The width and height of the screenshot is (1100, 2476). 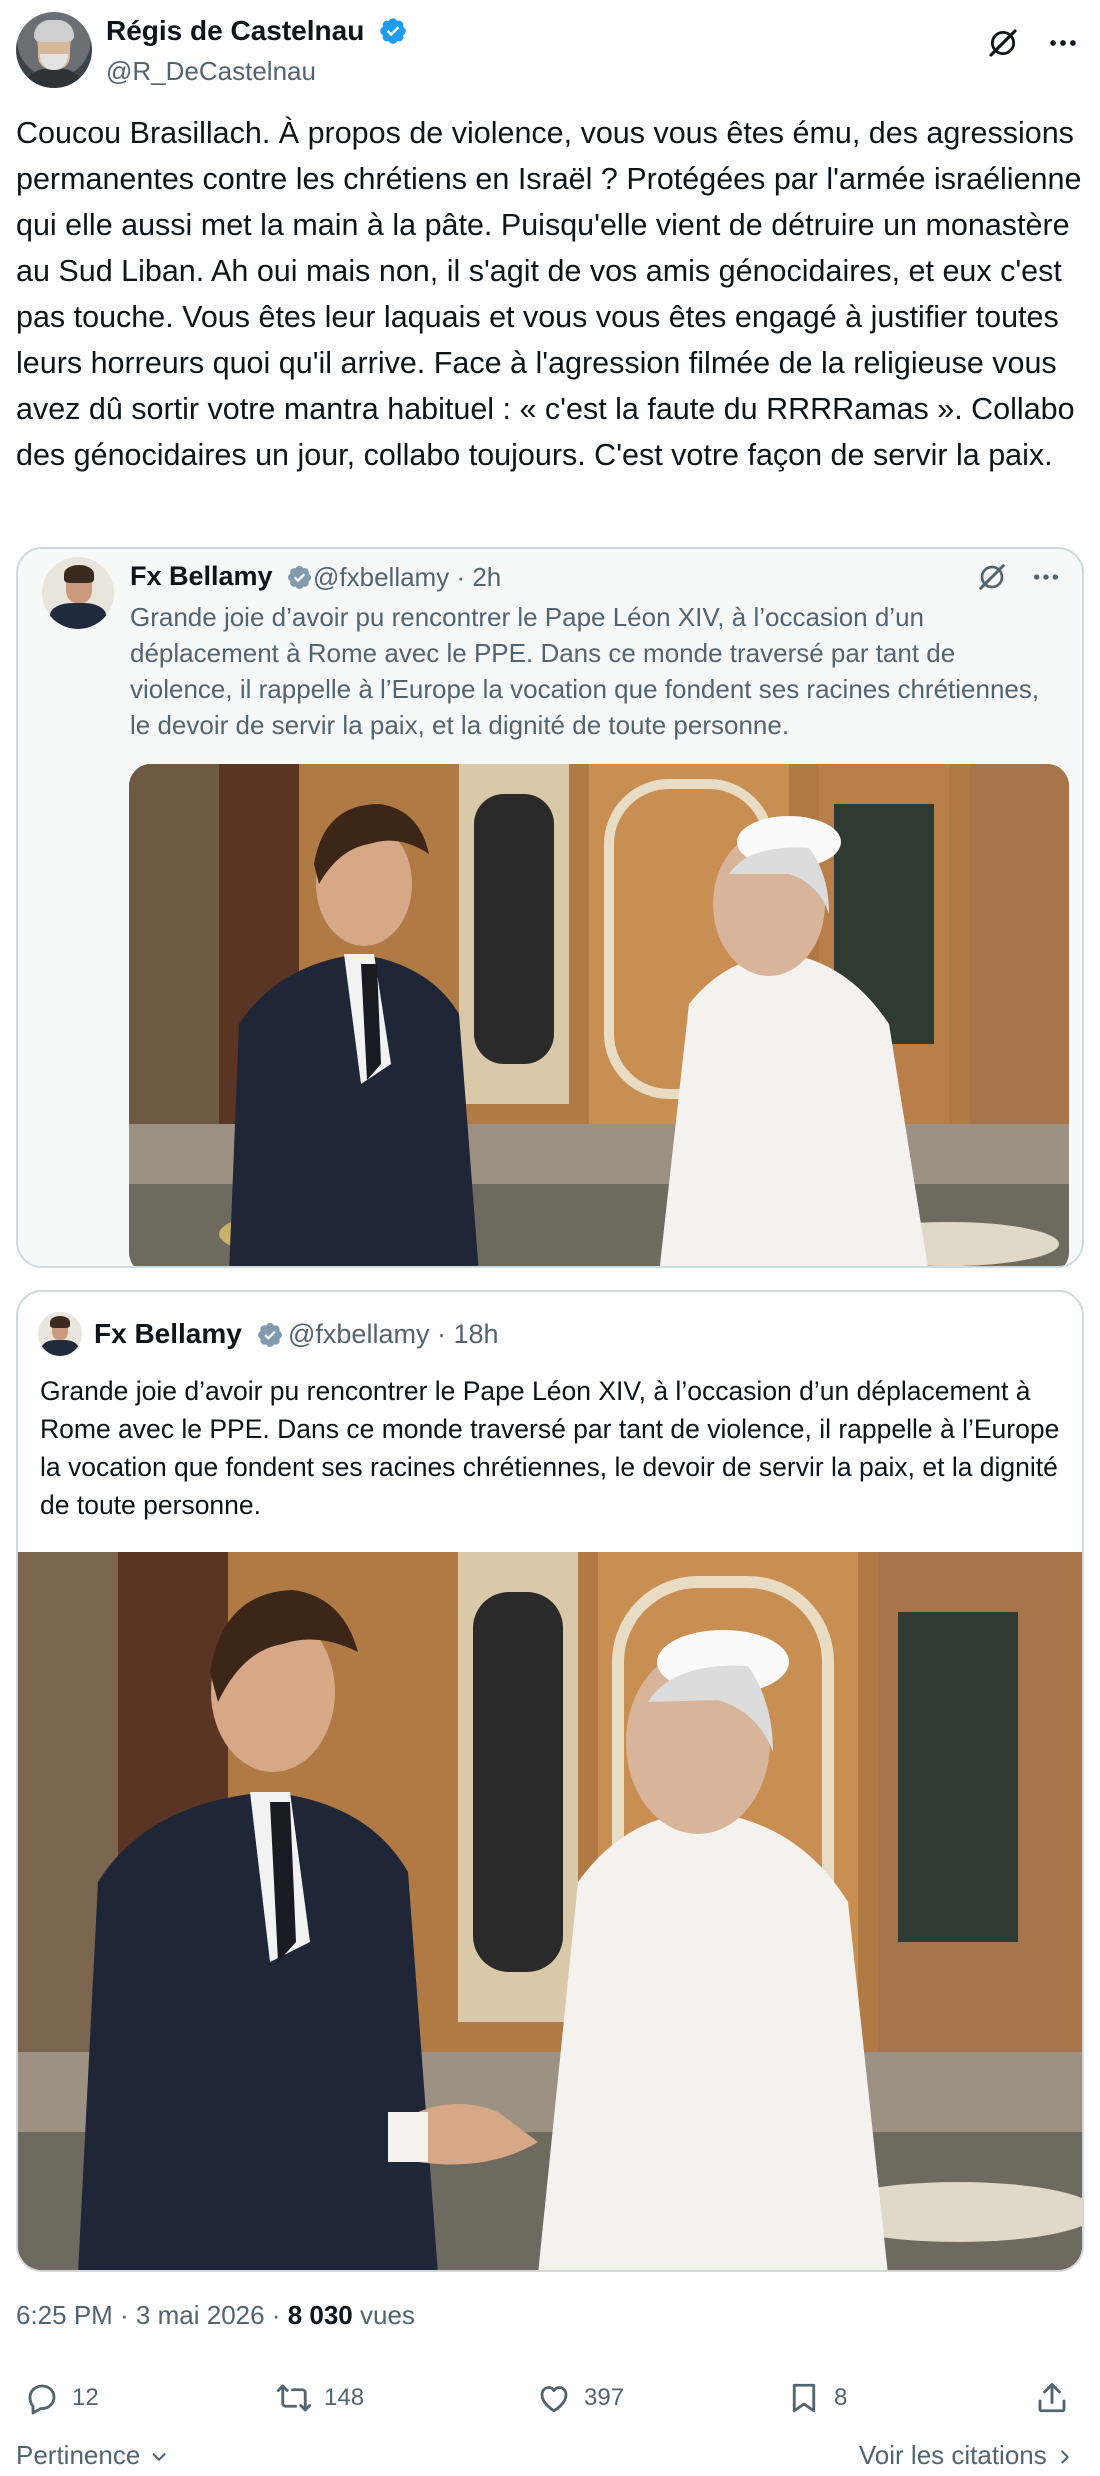 I want to click on reply-button: 12, so click(x=61, y=2398).